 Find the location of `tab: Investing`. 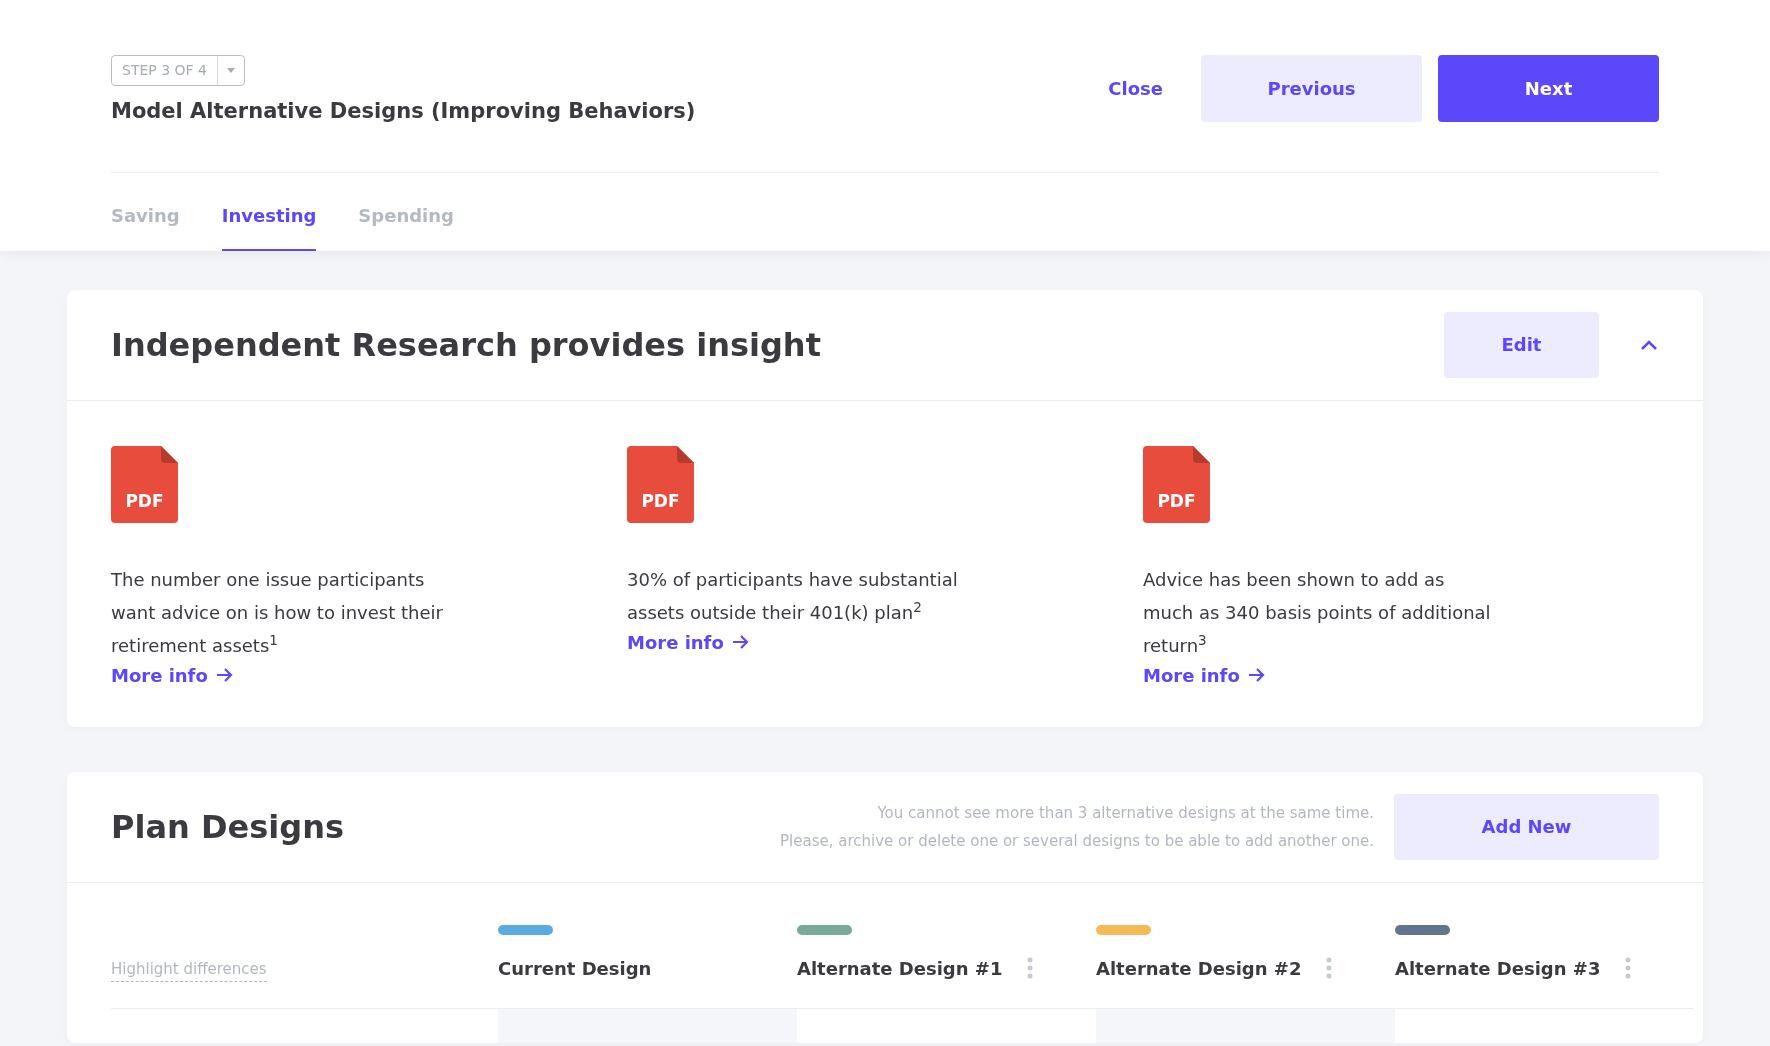

tab: Investing is located at coordinates (269, 211).